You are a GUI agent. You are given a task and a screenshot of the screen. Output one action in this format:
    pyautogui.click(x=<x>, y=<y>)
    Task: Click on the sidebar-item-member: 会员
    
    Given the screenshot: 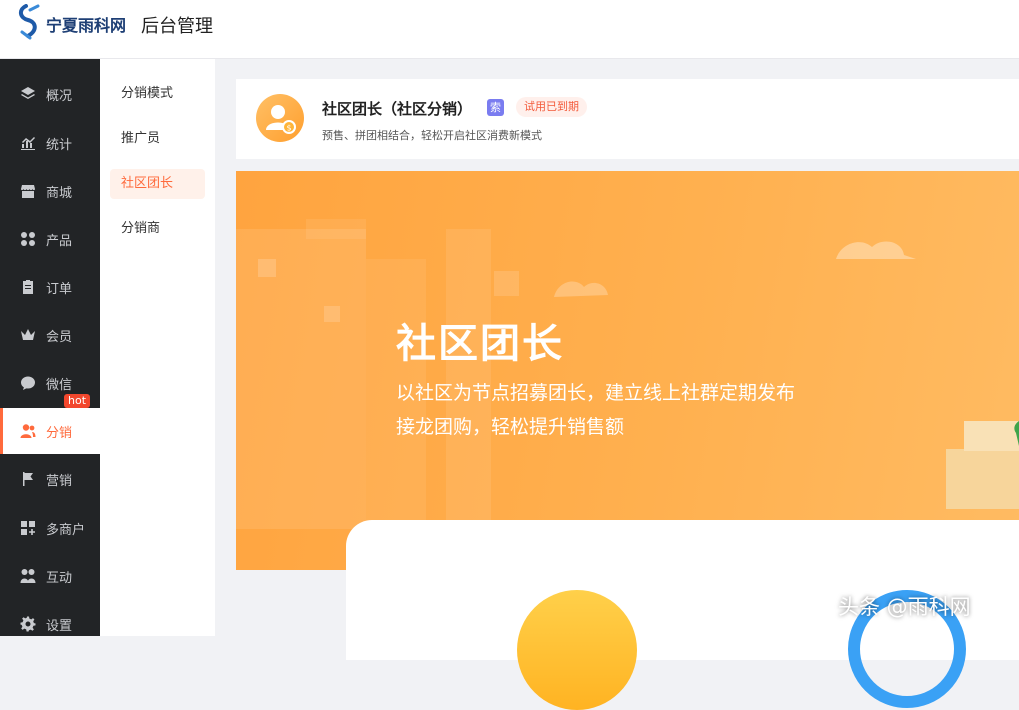 What is the action you would take?
    pyautogui.click(x=50, y=335)
    